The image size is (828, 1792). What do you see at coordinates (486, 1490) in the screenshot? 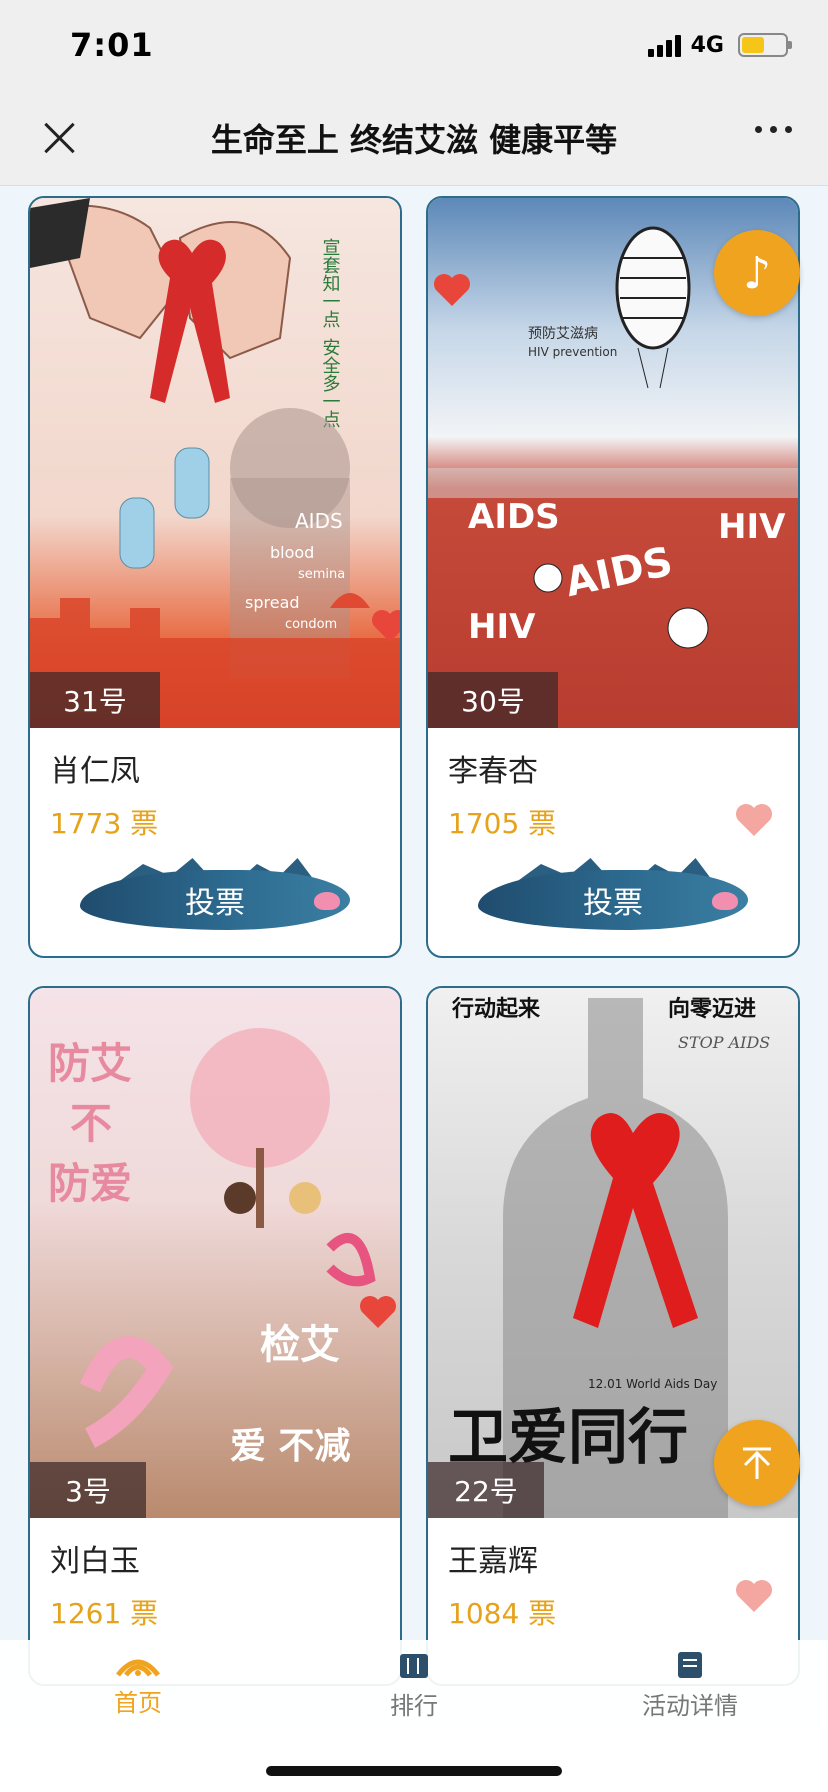
I see `entry-number-badge: 22号` at bounding box center [486, 1490].